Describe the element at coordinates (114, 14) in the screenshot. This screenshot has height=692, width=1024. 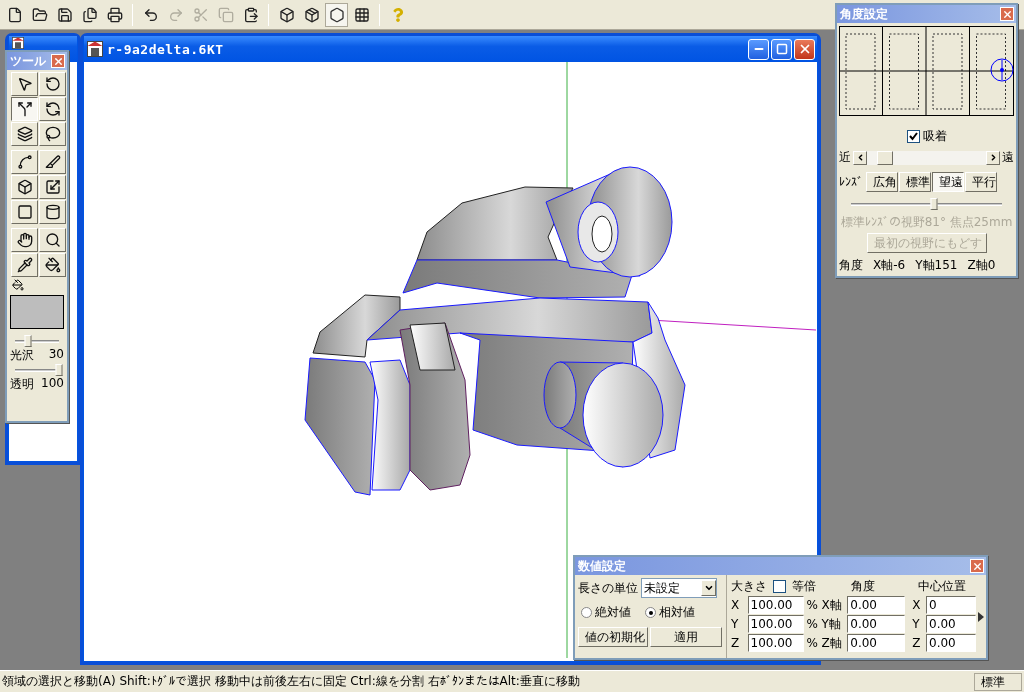
I see `printer-icon` at that location.